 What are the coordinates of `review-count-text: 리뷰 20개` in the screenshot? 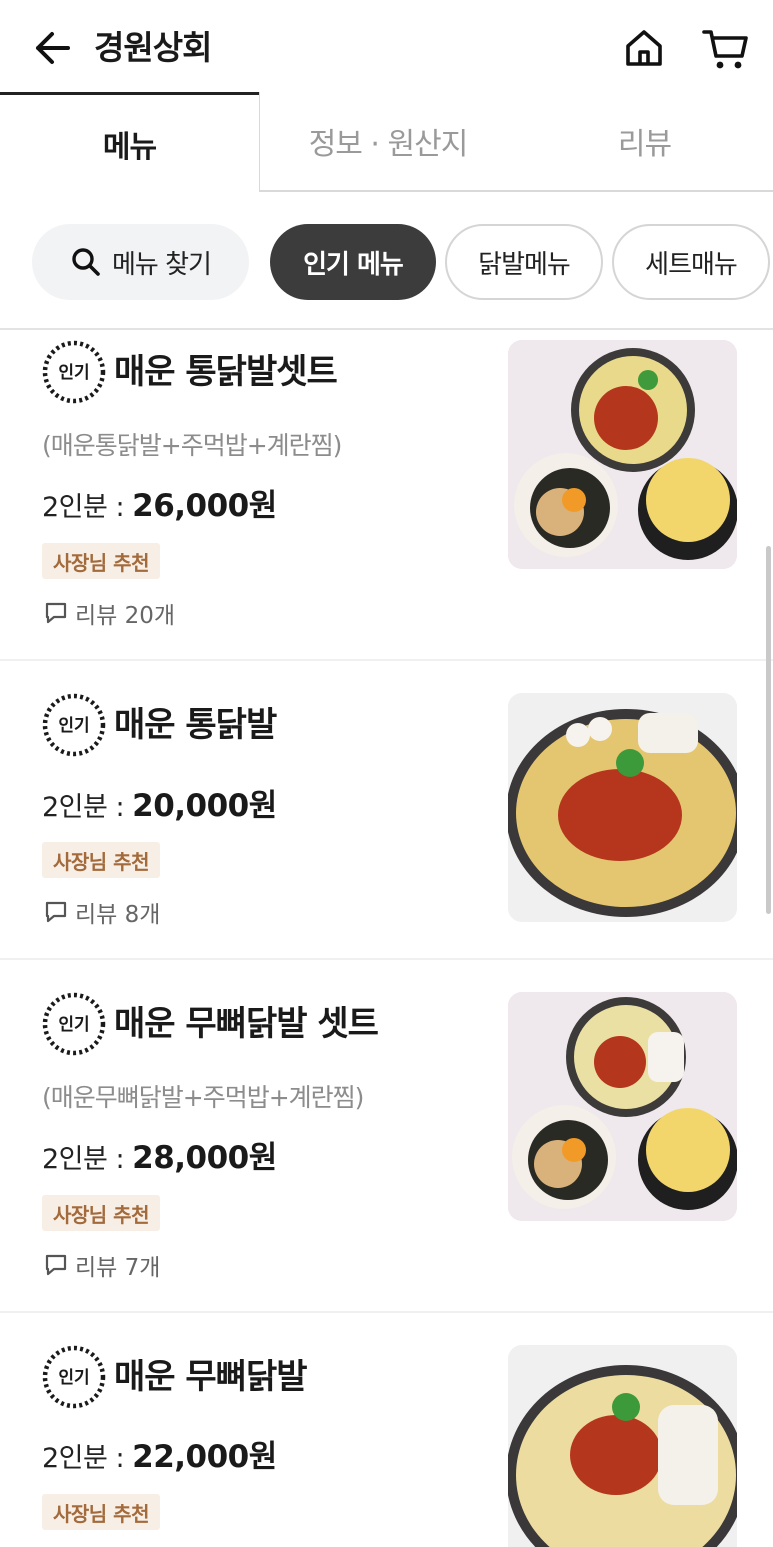 It's located at (125, 616).